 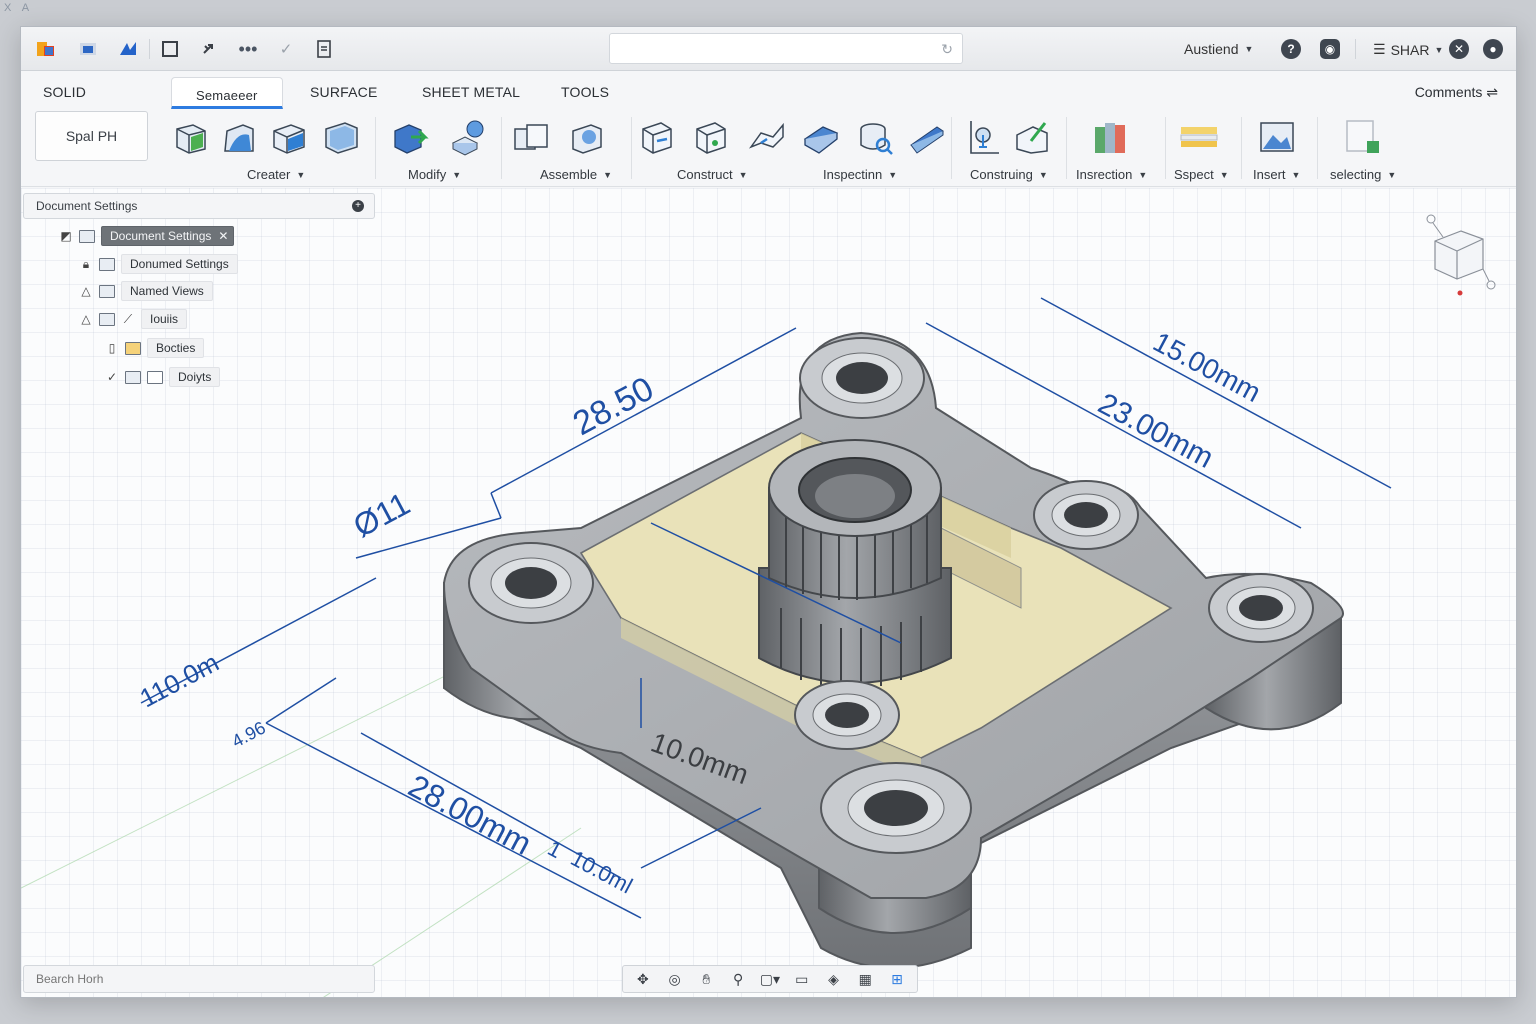 What do you see at coordinates (133, 319) in the screenshot?
I see `tree-node-origin: △ ⟋ Iouiis` at bounding box center [133, 319].